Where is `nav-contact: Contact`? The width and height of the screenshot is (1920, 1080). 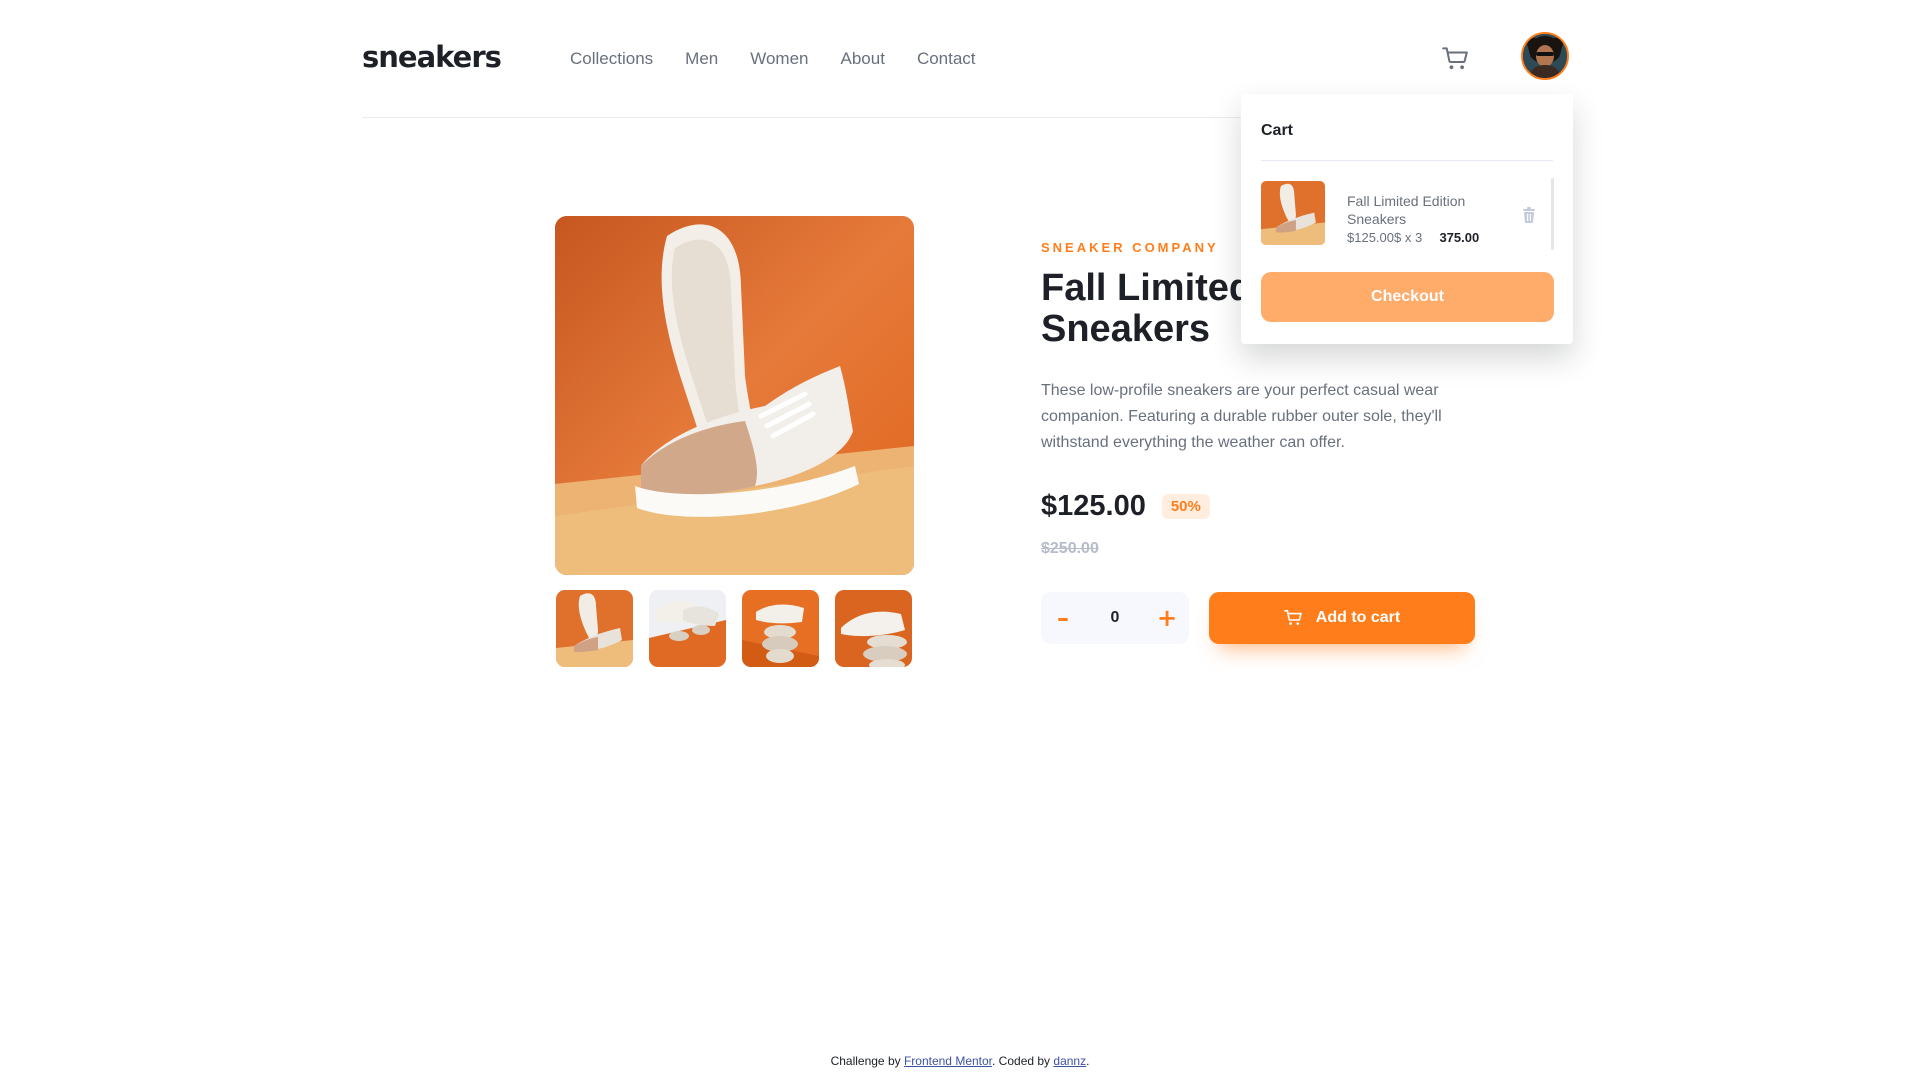
nav-contact: Contact is located at coordinates (946, 59).